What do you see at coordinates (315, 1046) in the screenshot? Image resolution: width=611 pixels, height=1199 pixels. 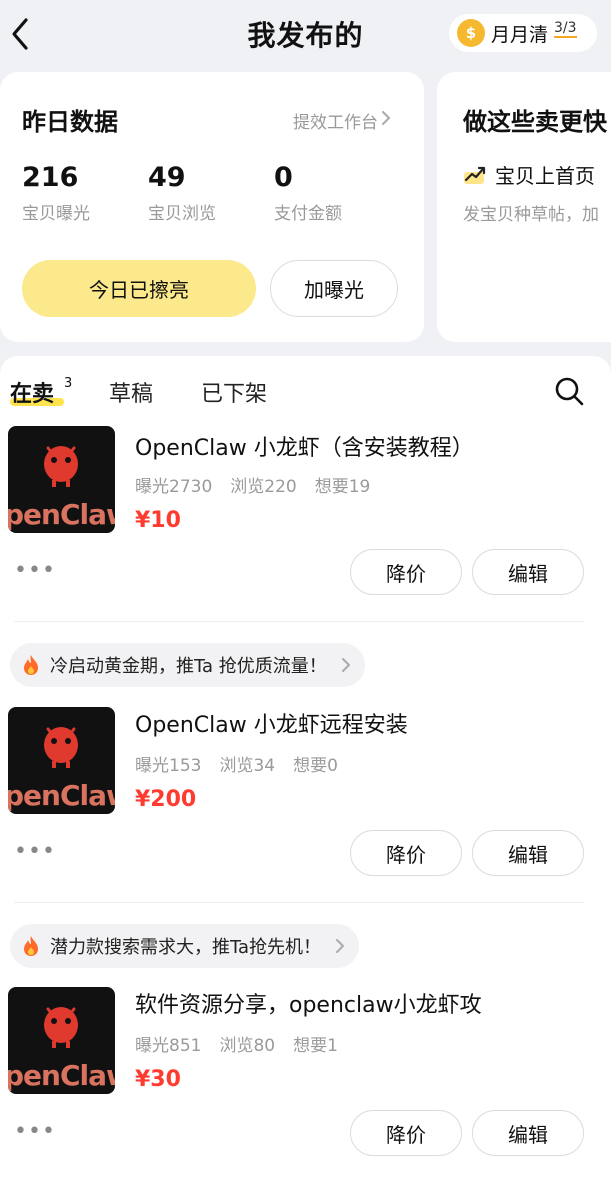 I see `wants-count: 想要1` at bounding box center [315, 1046].